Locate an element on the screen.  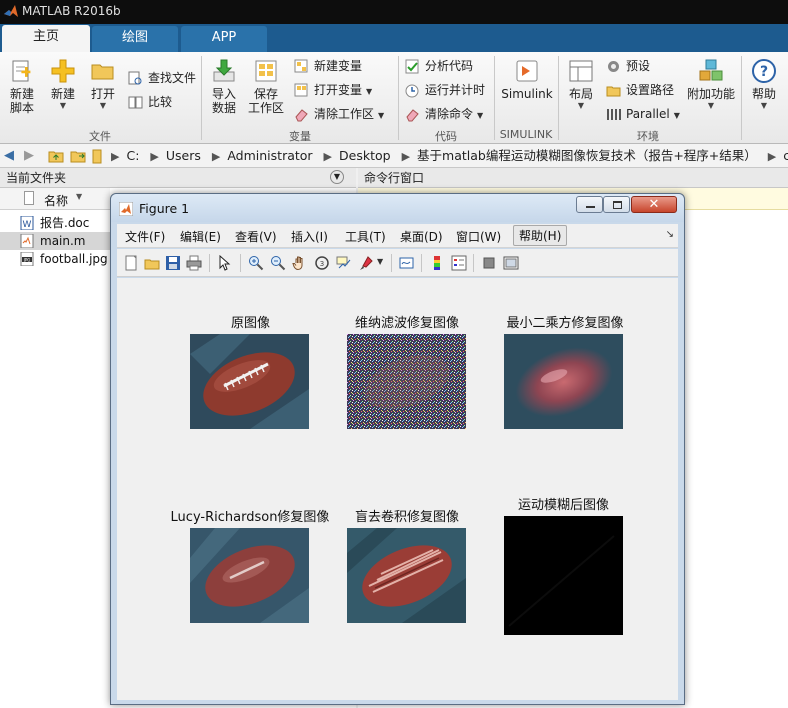
maximize-button is located at coordinates (616, 204).